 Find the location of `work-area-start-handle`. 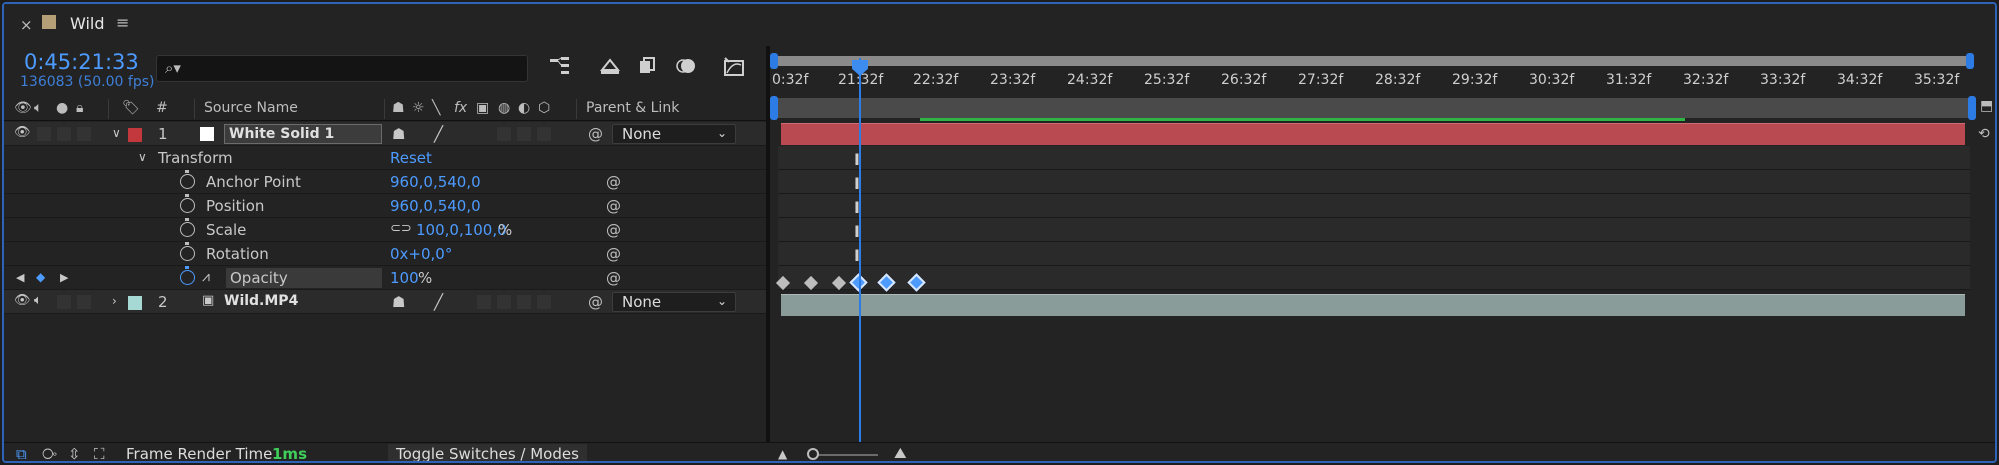

work-area-start-handle is located at coordinates (774, 108).